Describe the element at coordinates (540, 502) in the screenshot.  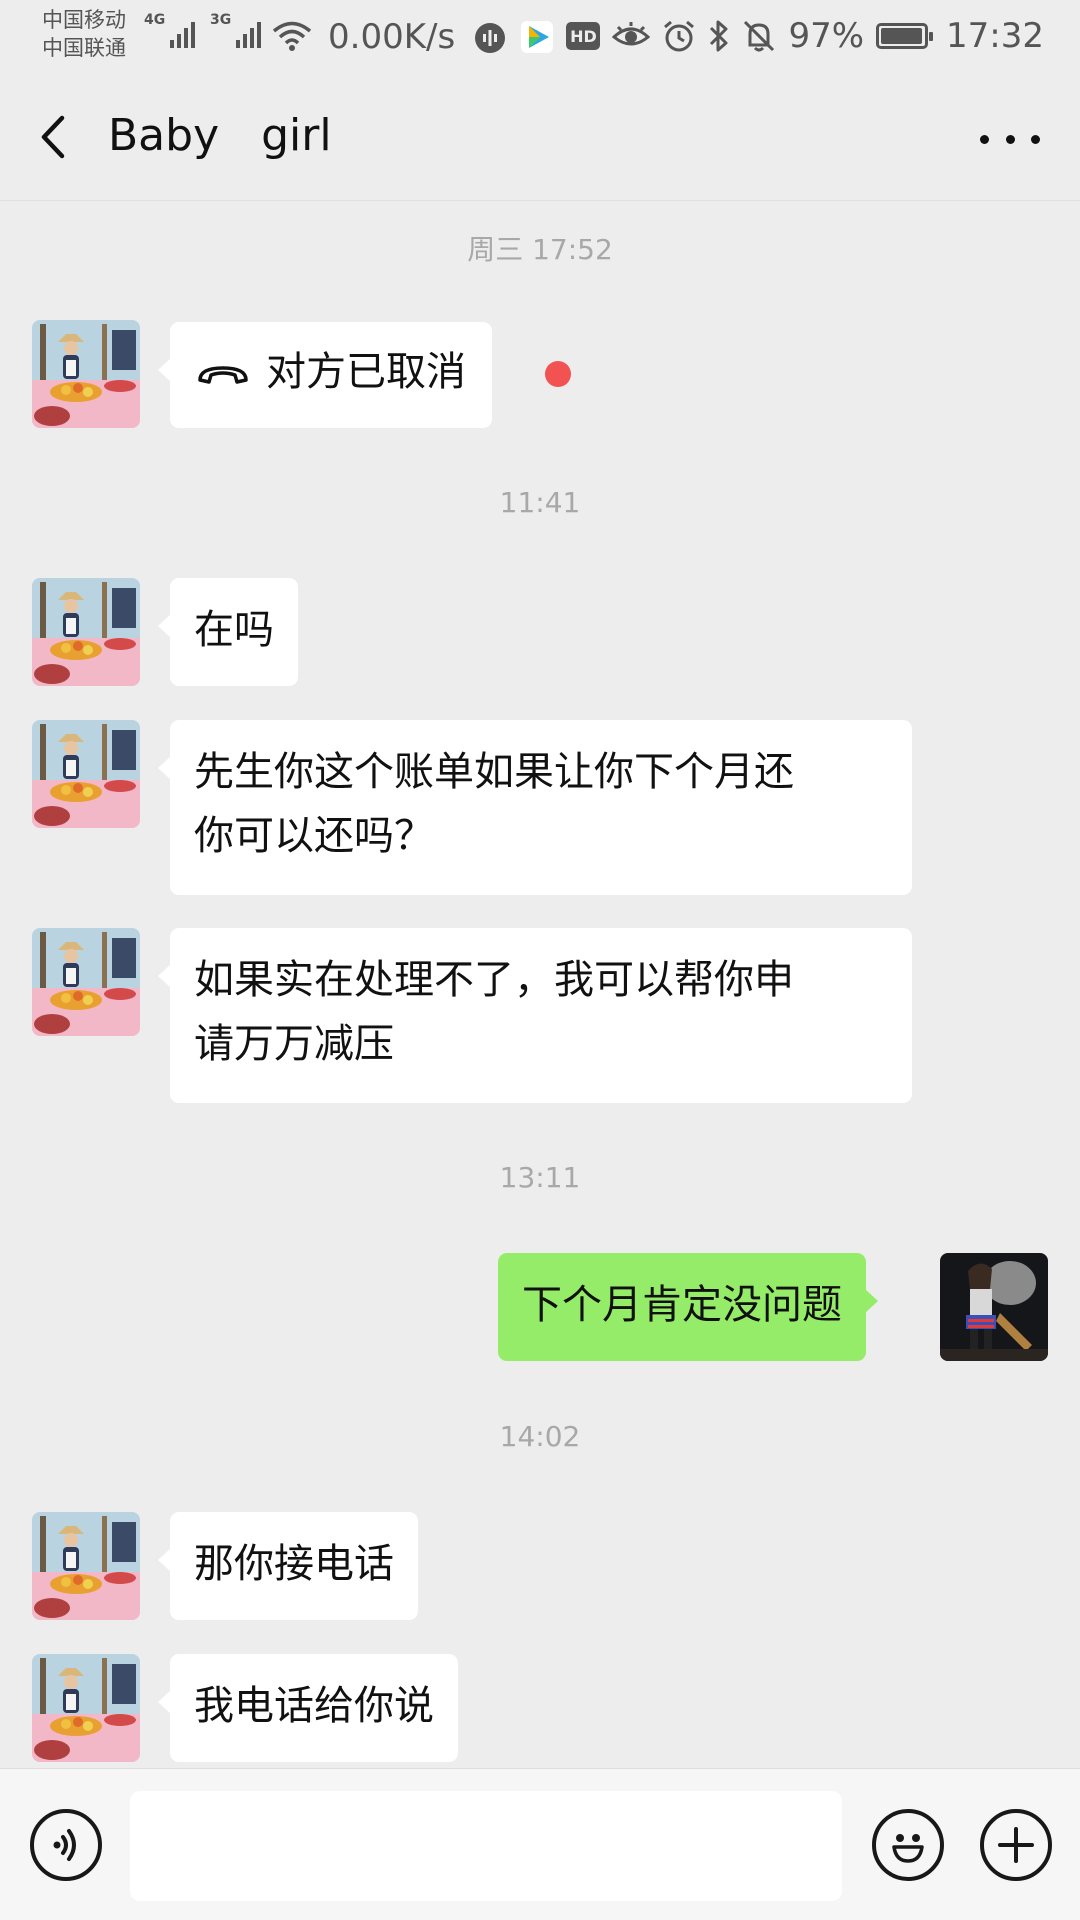
I see `timestamp: 11:41` at that location.